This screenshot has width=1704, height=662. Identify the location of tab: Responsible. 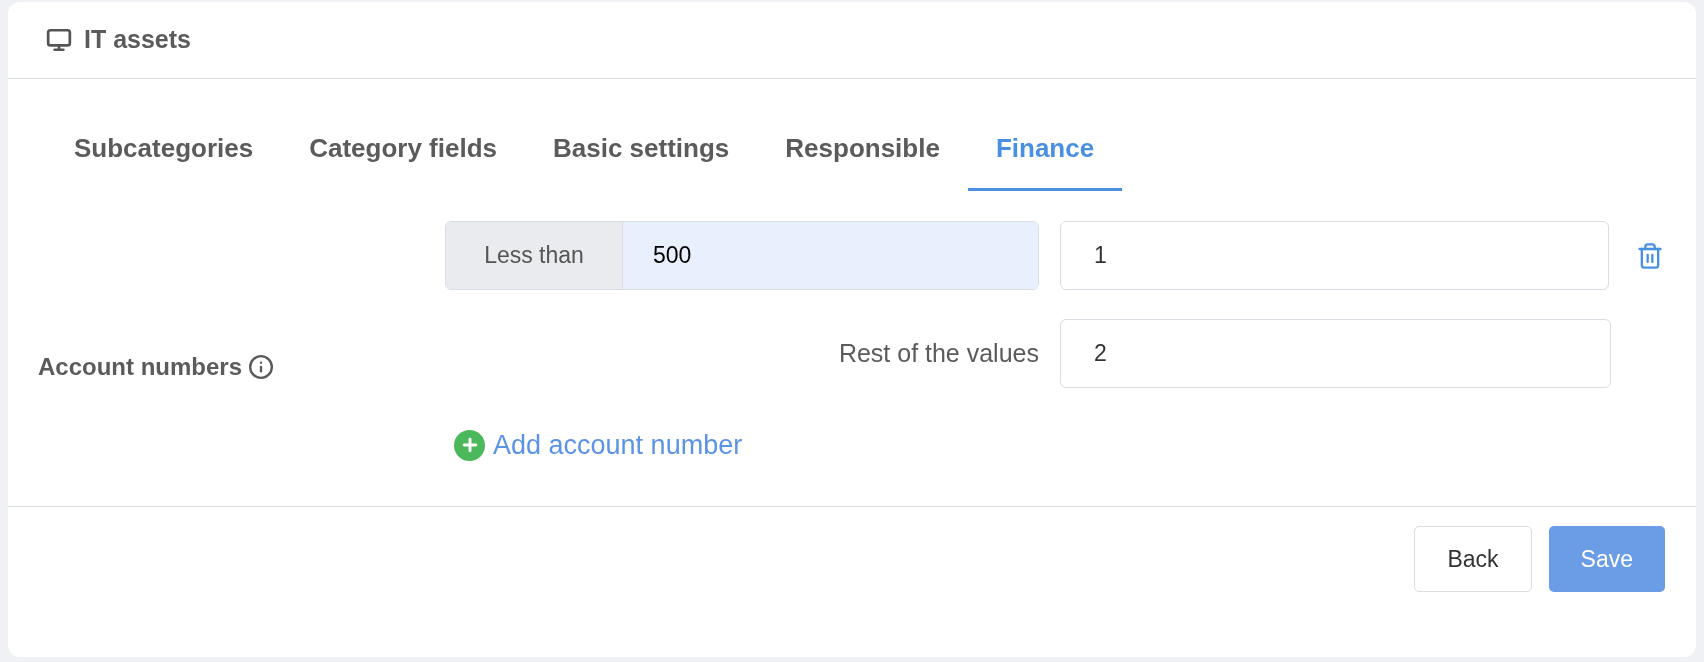
(862, 156).